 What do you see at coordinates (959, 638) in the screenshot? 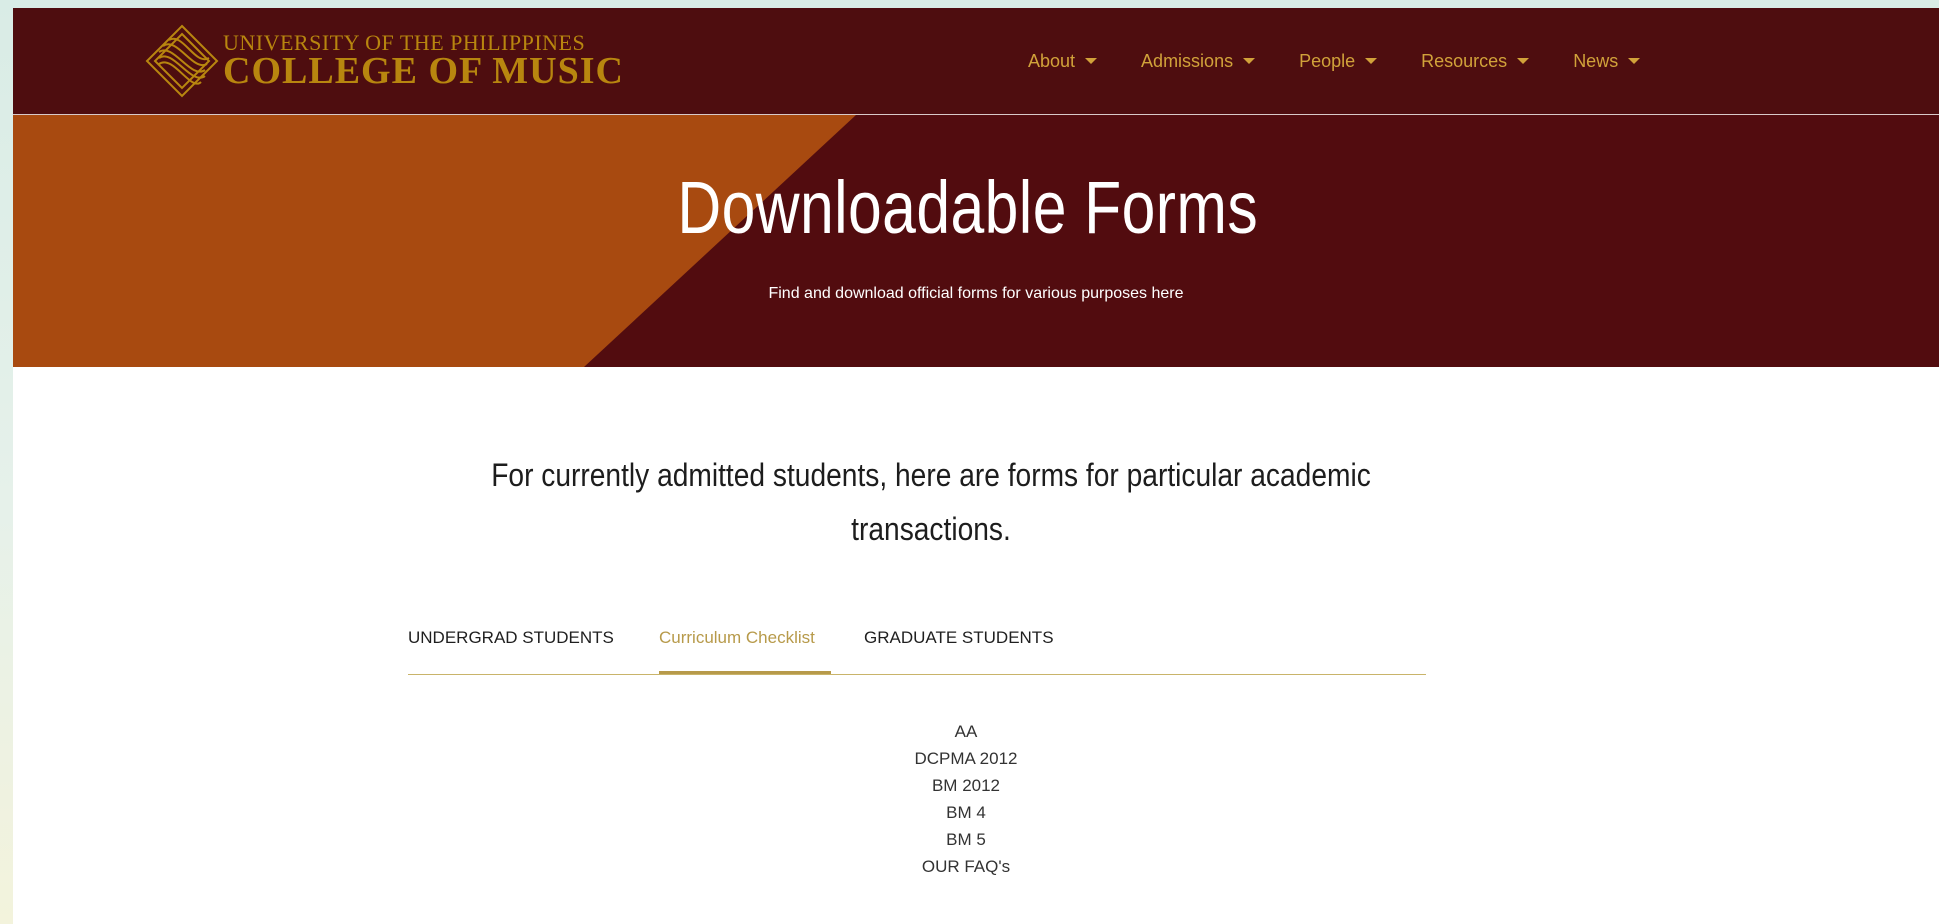
I see `tab-graduate-students: GRADUATE STUDENTS` at bounding box center [959, 638].